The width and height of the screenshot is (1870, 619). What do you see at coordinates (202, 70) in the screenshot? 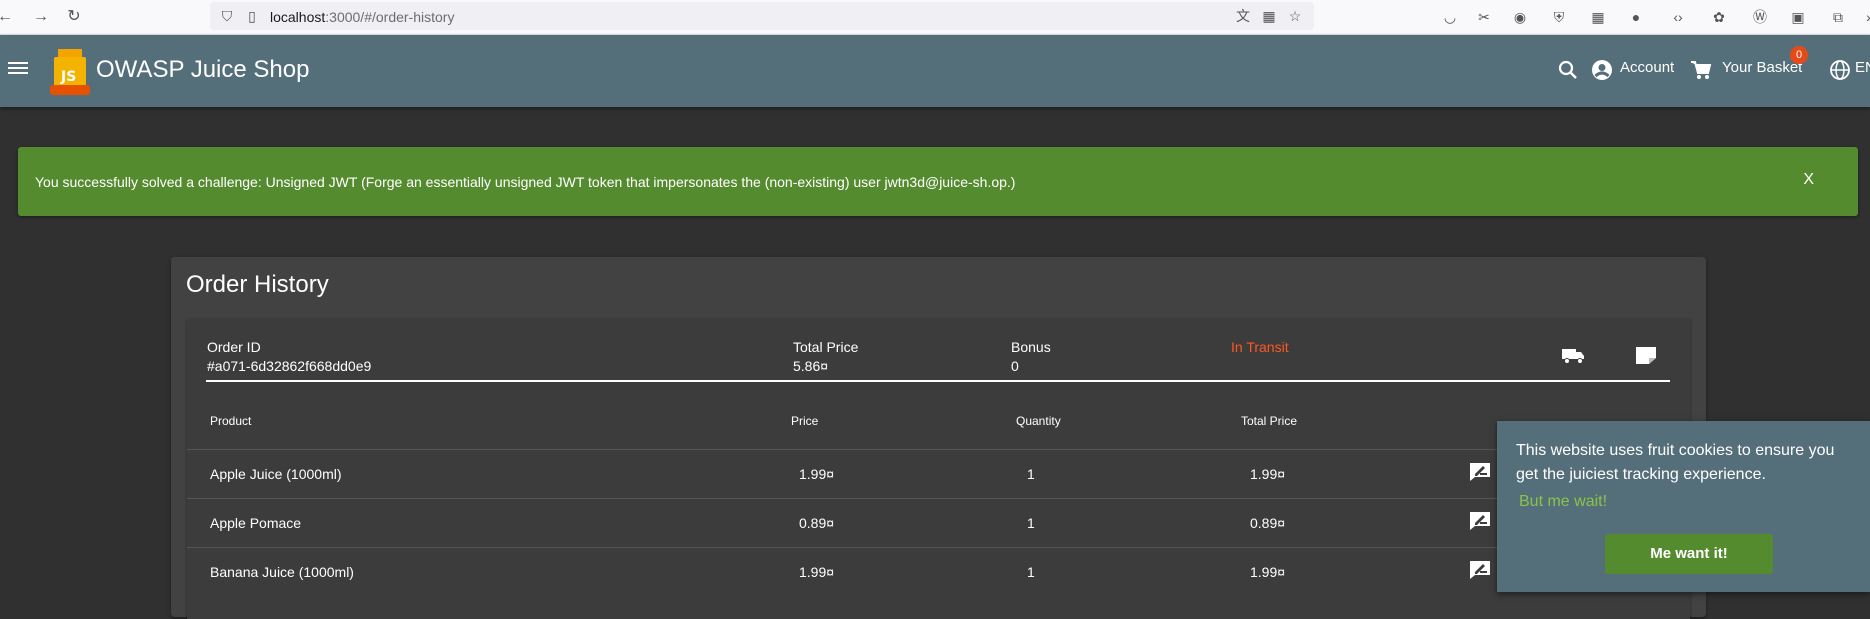
I see `app-title: OWASP Juice Shop` at bounding box center [202, 70].